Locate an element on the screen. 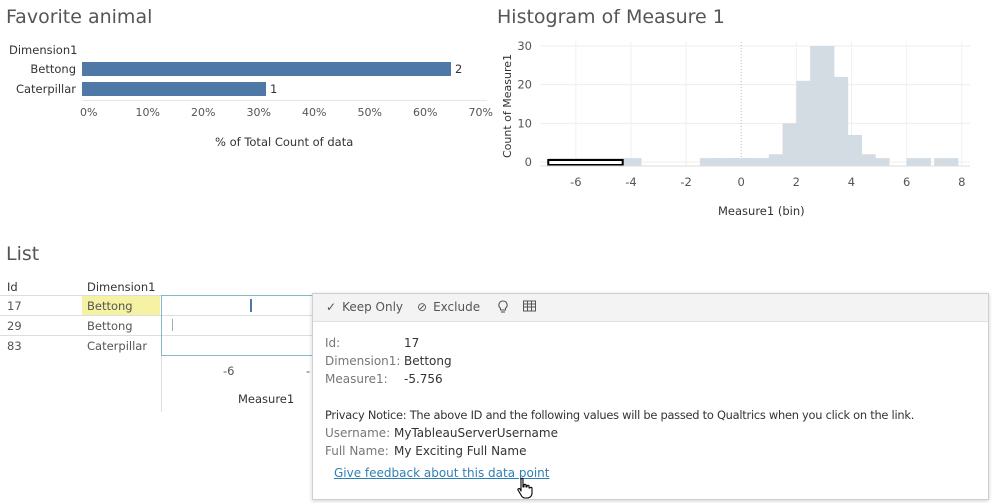  list-title: List is located at coordinates (23, 254).